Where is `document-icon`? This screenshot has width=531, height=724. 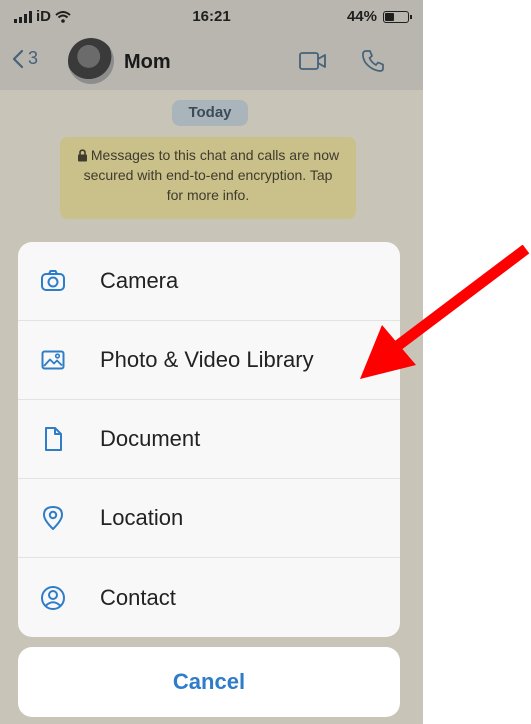 document-icon is located at coordinates (53, 439).